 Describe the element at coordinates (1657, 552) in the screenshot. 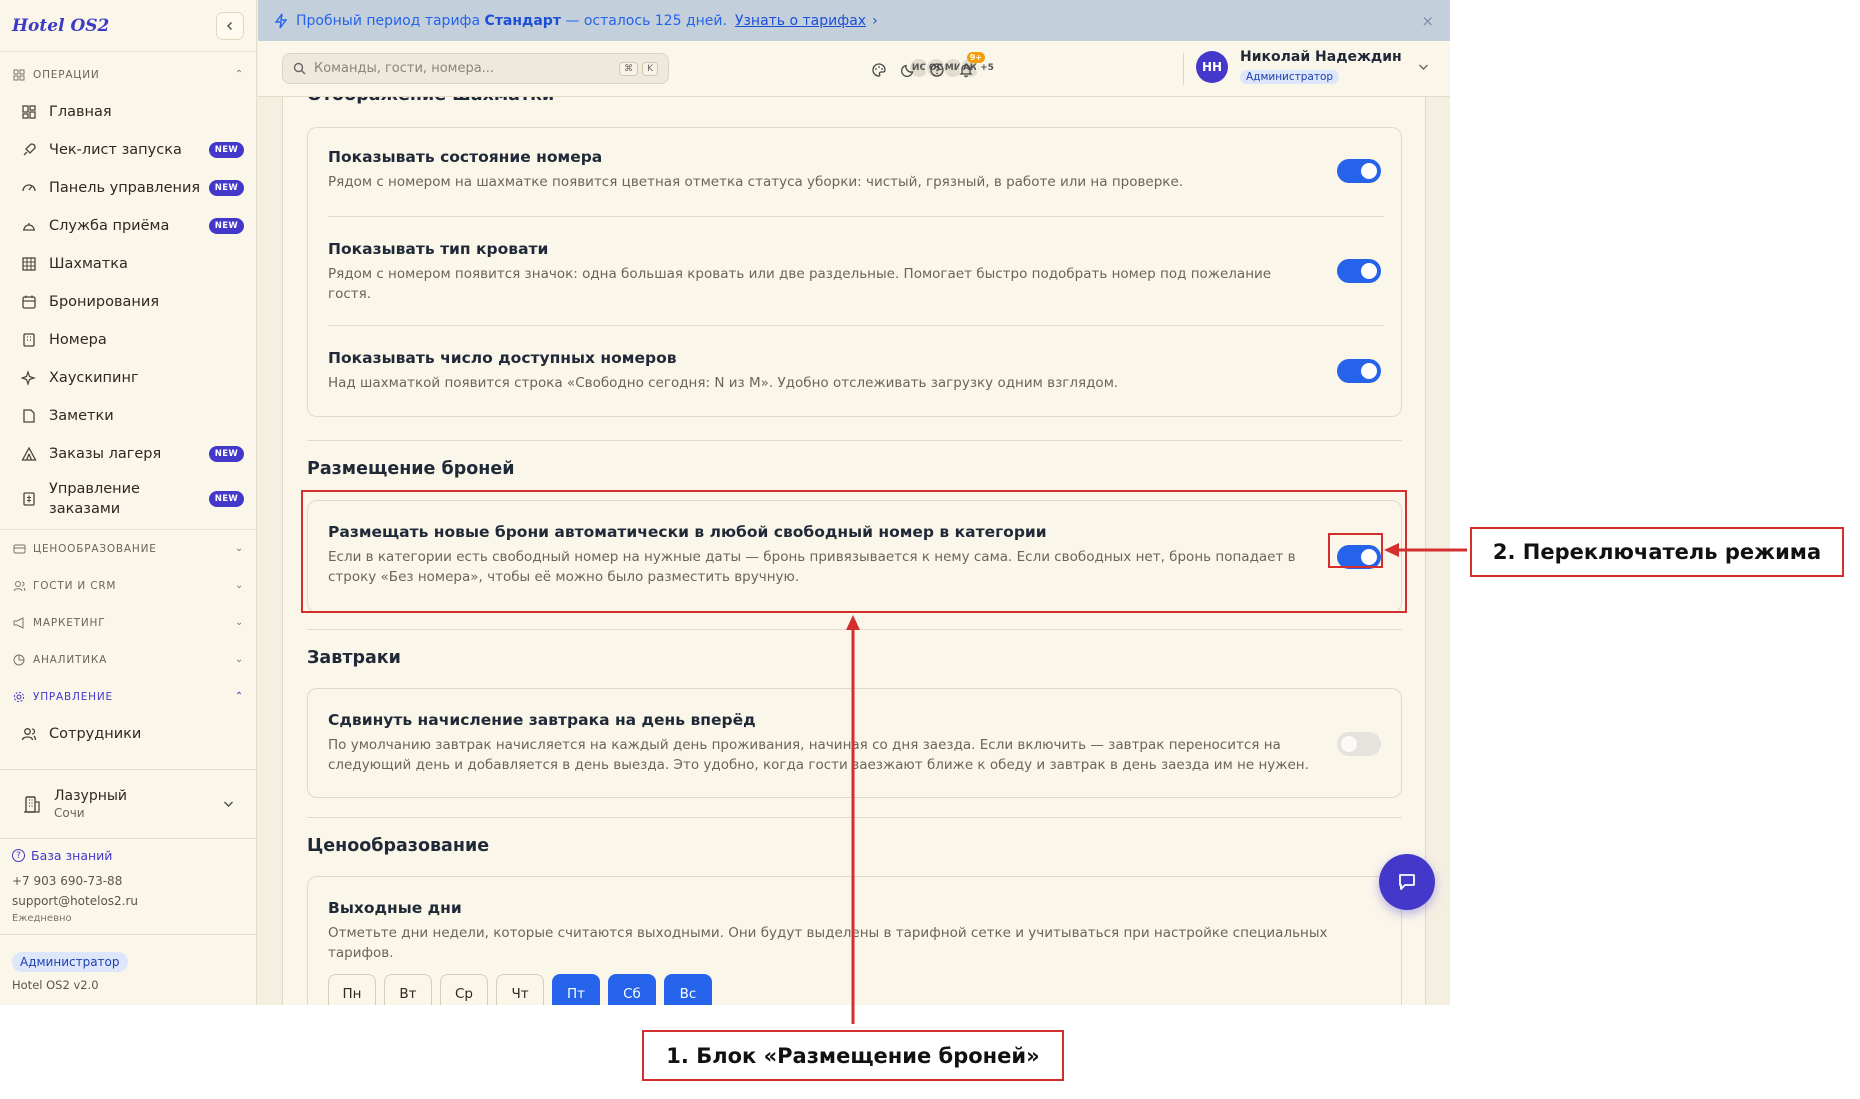

I see `annotation-label-toggle: 2. Переключатель режима` at that location.